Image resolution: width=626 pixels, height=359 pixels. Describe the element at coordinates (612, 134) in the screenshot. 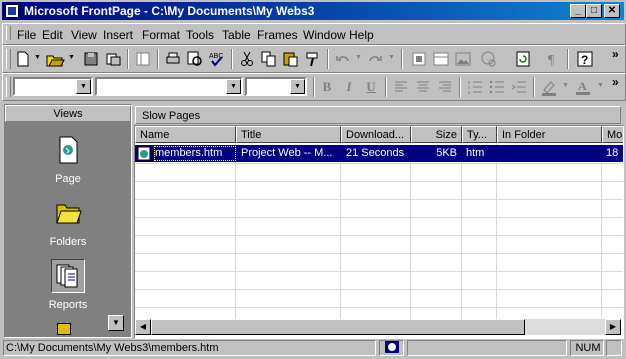

I see `col-header-modified: Mo` at that location.